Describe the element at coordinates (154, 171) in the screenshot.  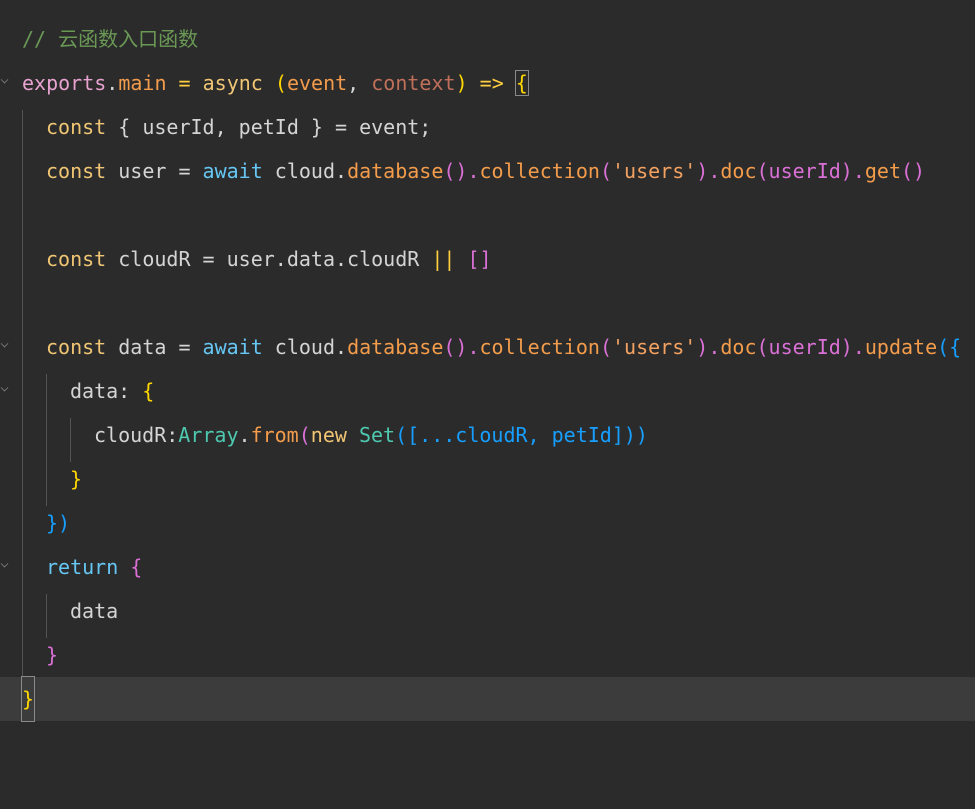
I see `token: user =` at that location.